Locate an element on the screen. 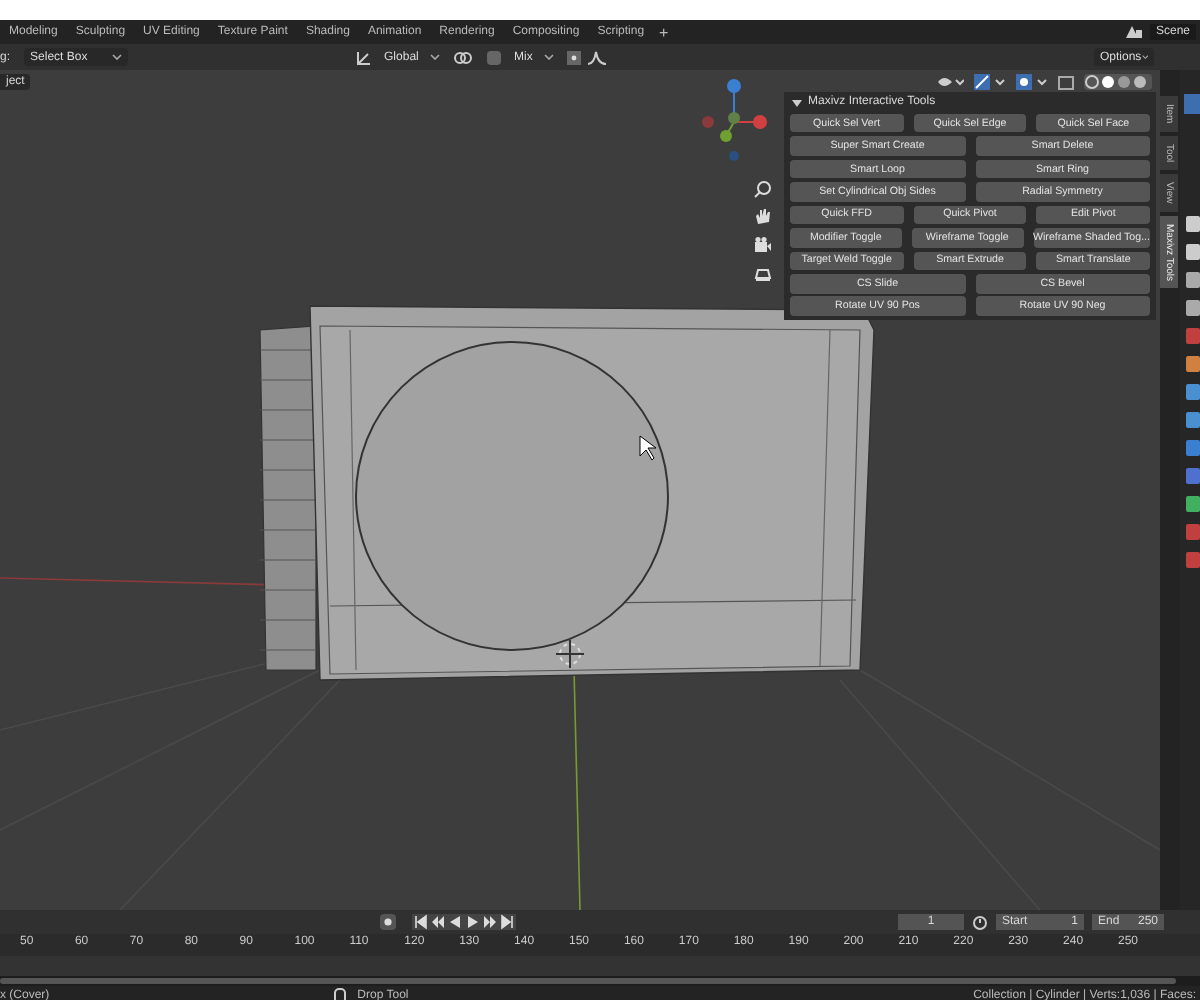 The width and height of the screenshot is (1200, 1000). mouse-icon is located at coordinates (339, 994).